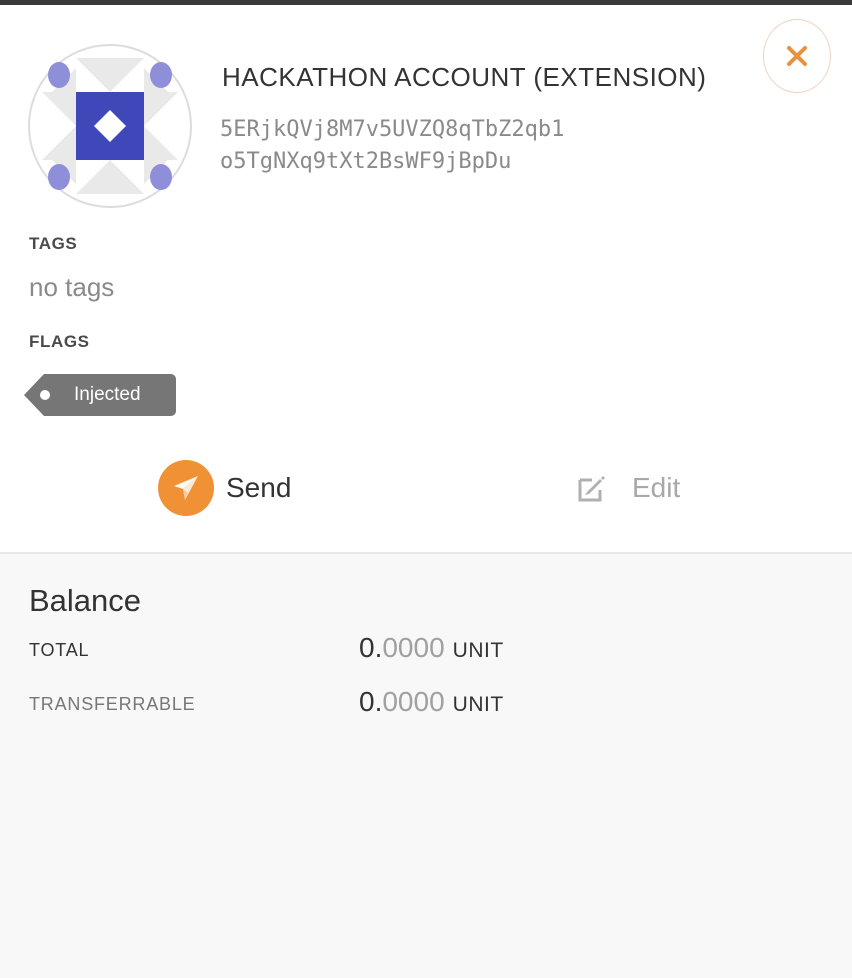 This screenshot has width=852, height=978. What do you see at coordinates (53, 243) in the screenshot?
I see `tags-label: TAGS` at bounding box center [53, 243].